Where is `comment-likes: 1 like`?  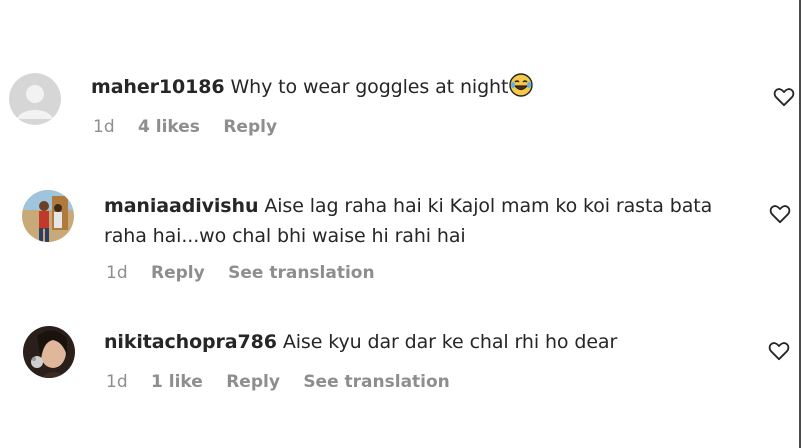
comment-likes: 1 like is located at coordinates (177, 382).